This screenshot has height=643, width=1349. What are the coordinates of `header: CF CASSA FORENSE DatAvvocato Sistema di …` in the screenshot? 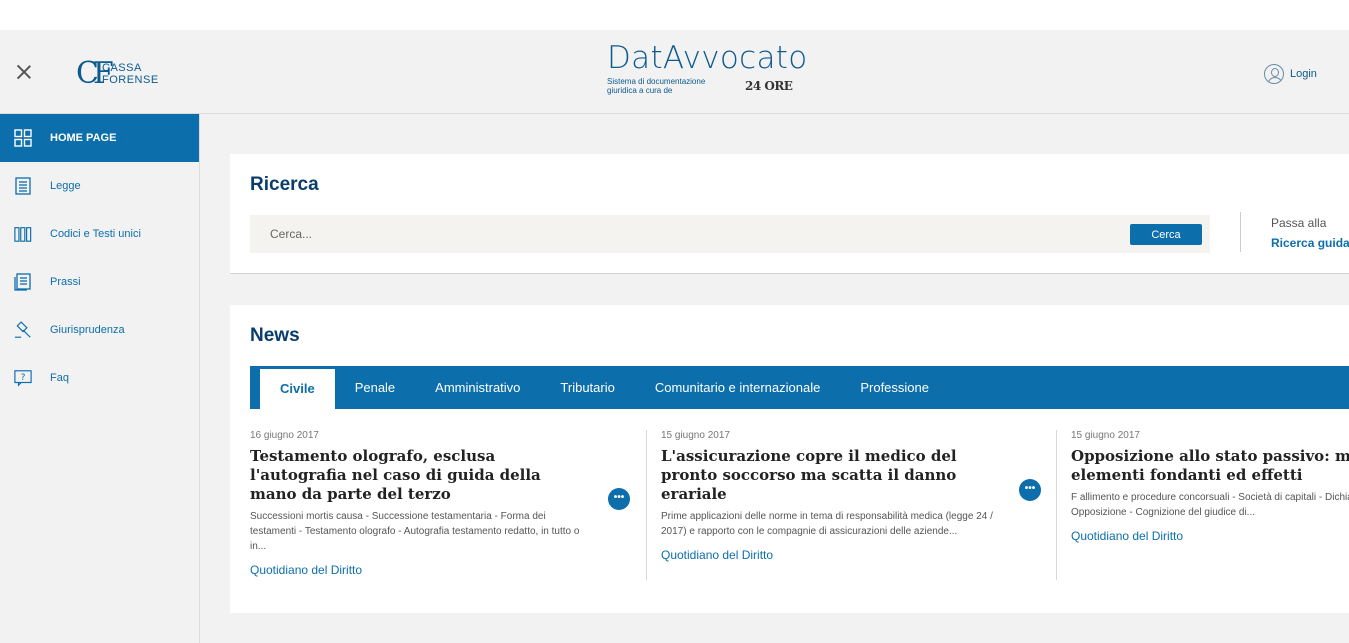 It's located at (674, 72).